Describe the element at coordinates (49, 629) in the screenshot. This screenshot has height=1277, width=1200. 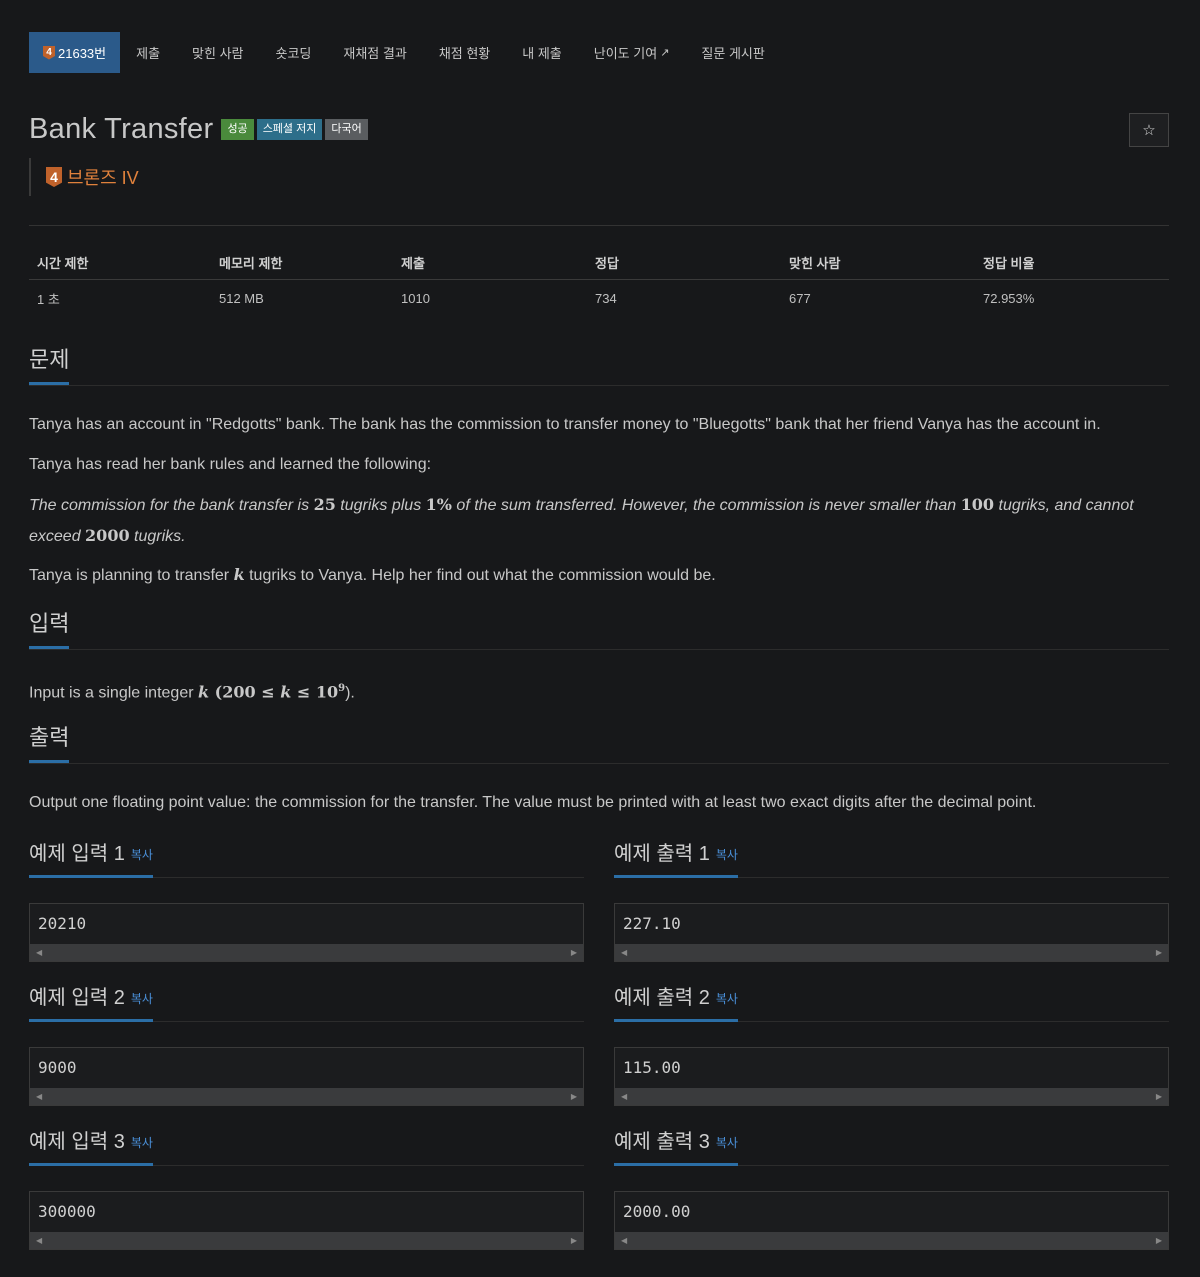
I see `section-title-input: 입력` at that location.